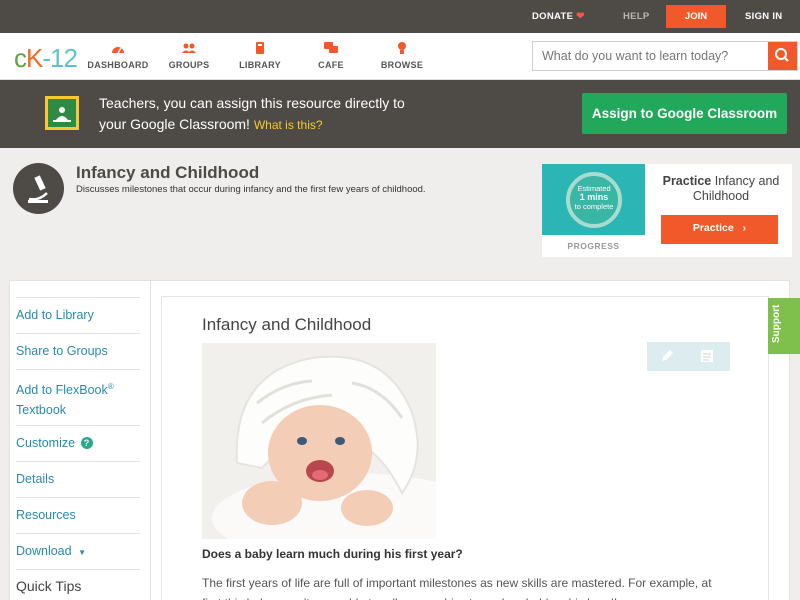  I want to click on search-box, so click(665, 56).